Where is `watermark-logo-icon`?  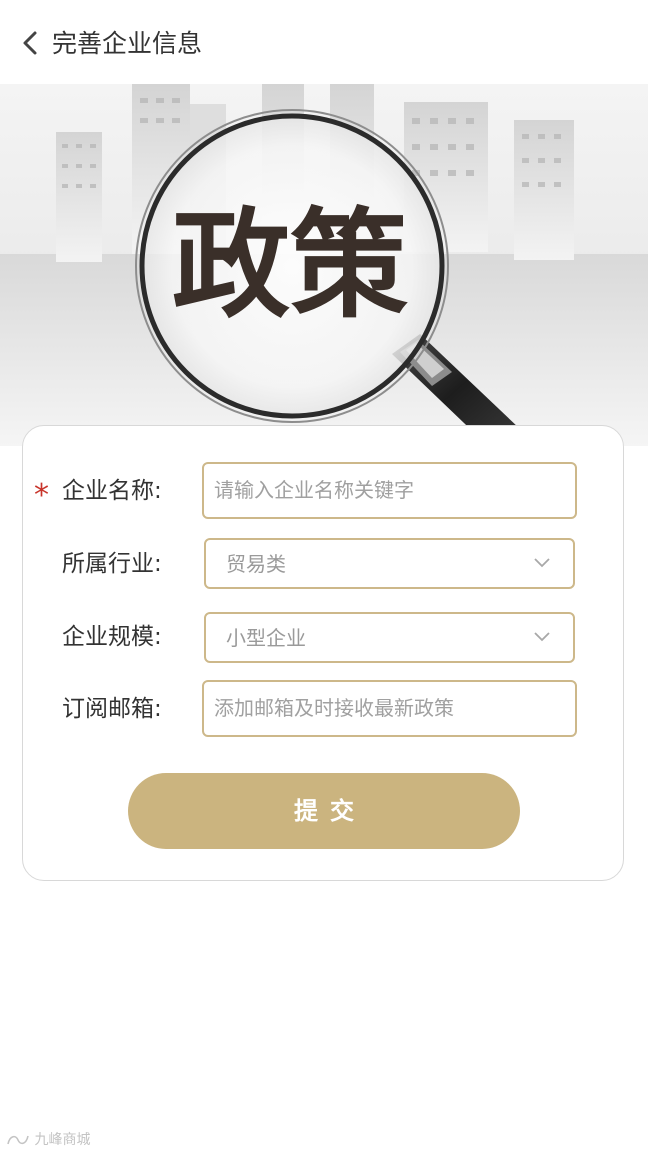 watermark-logo-icon is located at coordinates (18, 1140).